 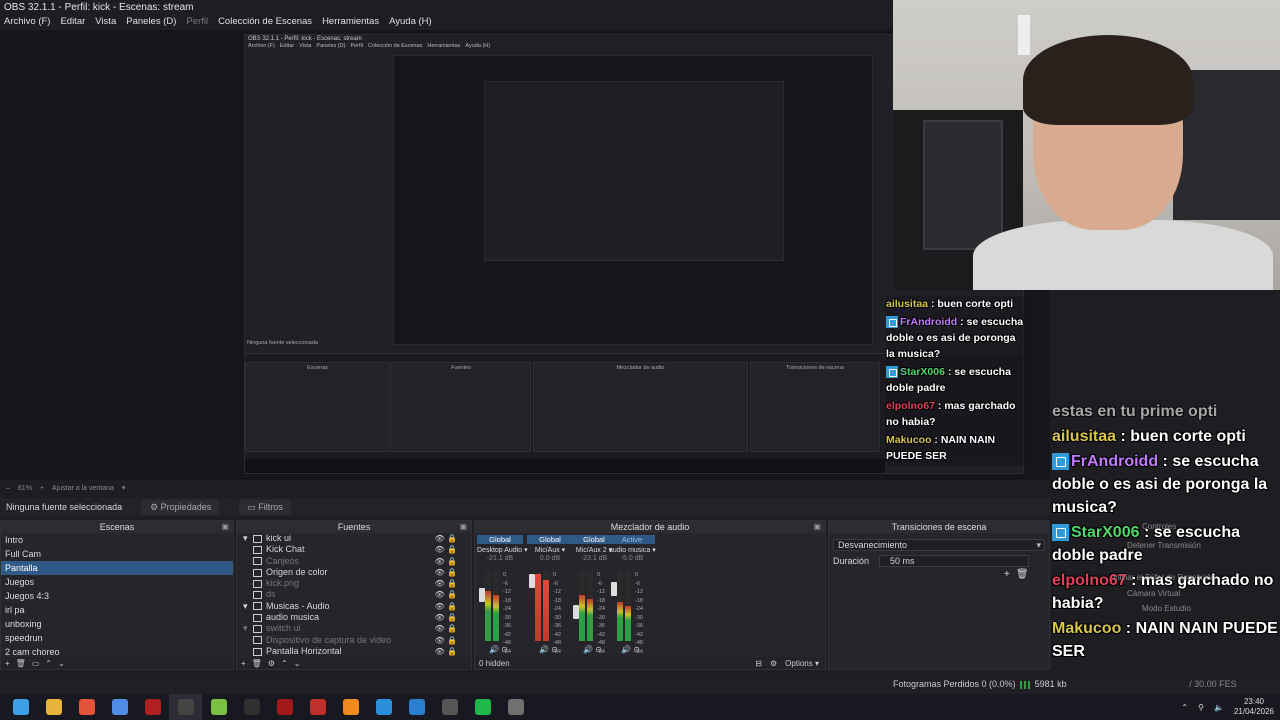 What do you see at coordinates (758, 663) in the screenshot?
I see `collapse-icon: ⊟` at bounding box center [758, 663].